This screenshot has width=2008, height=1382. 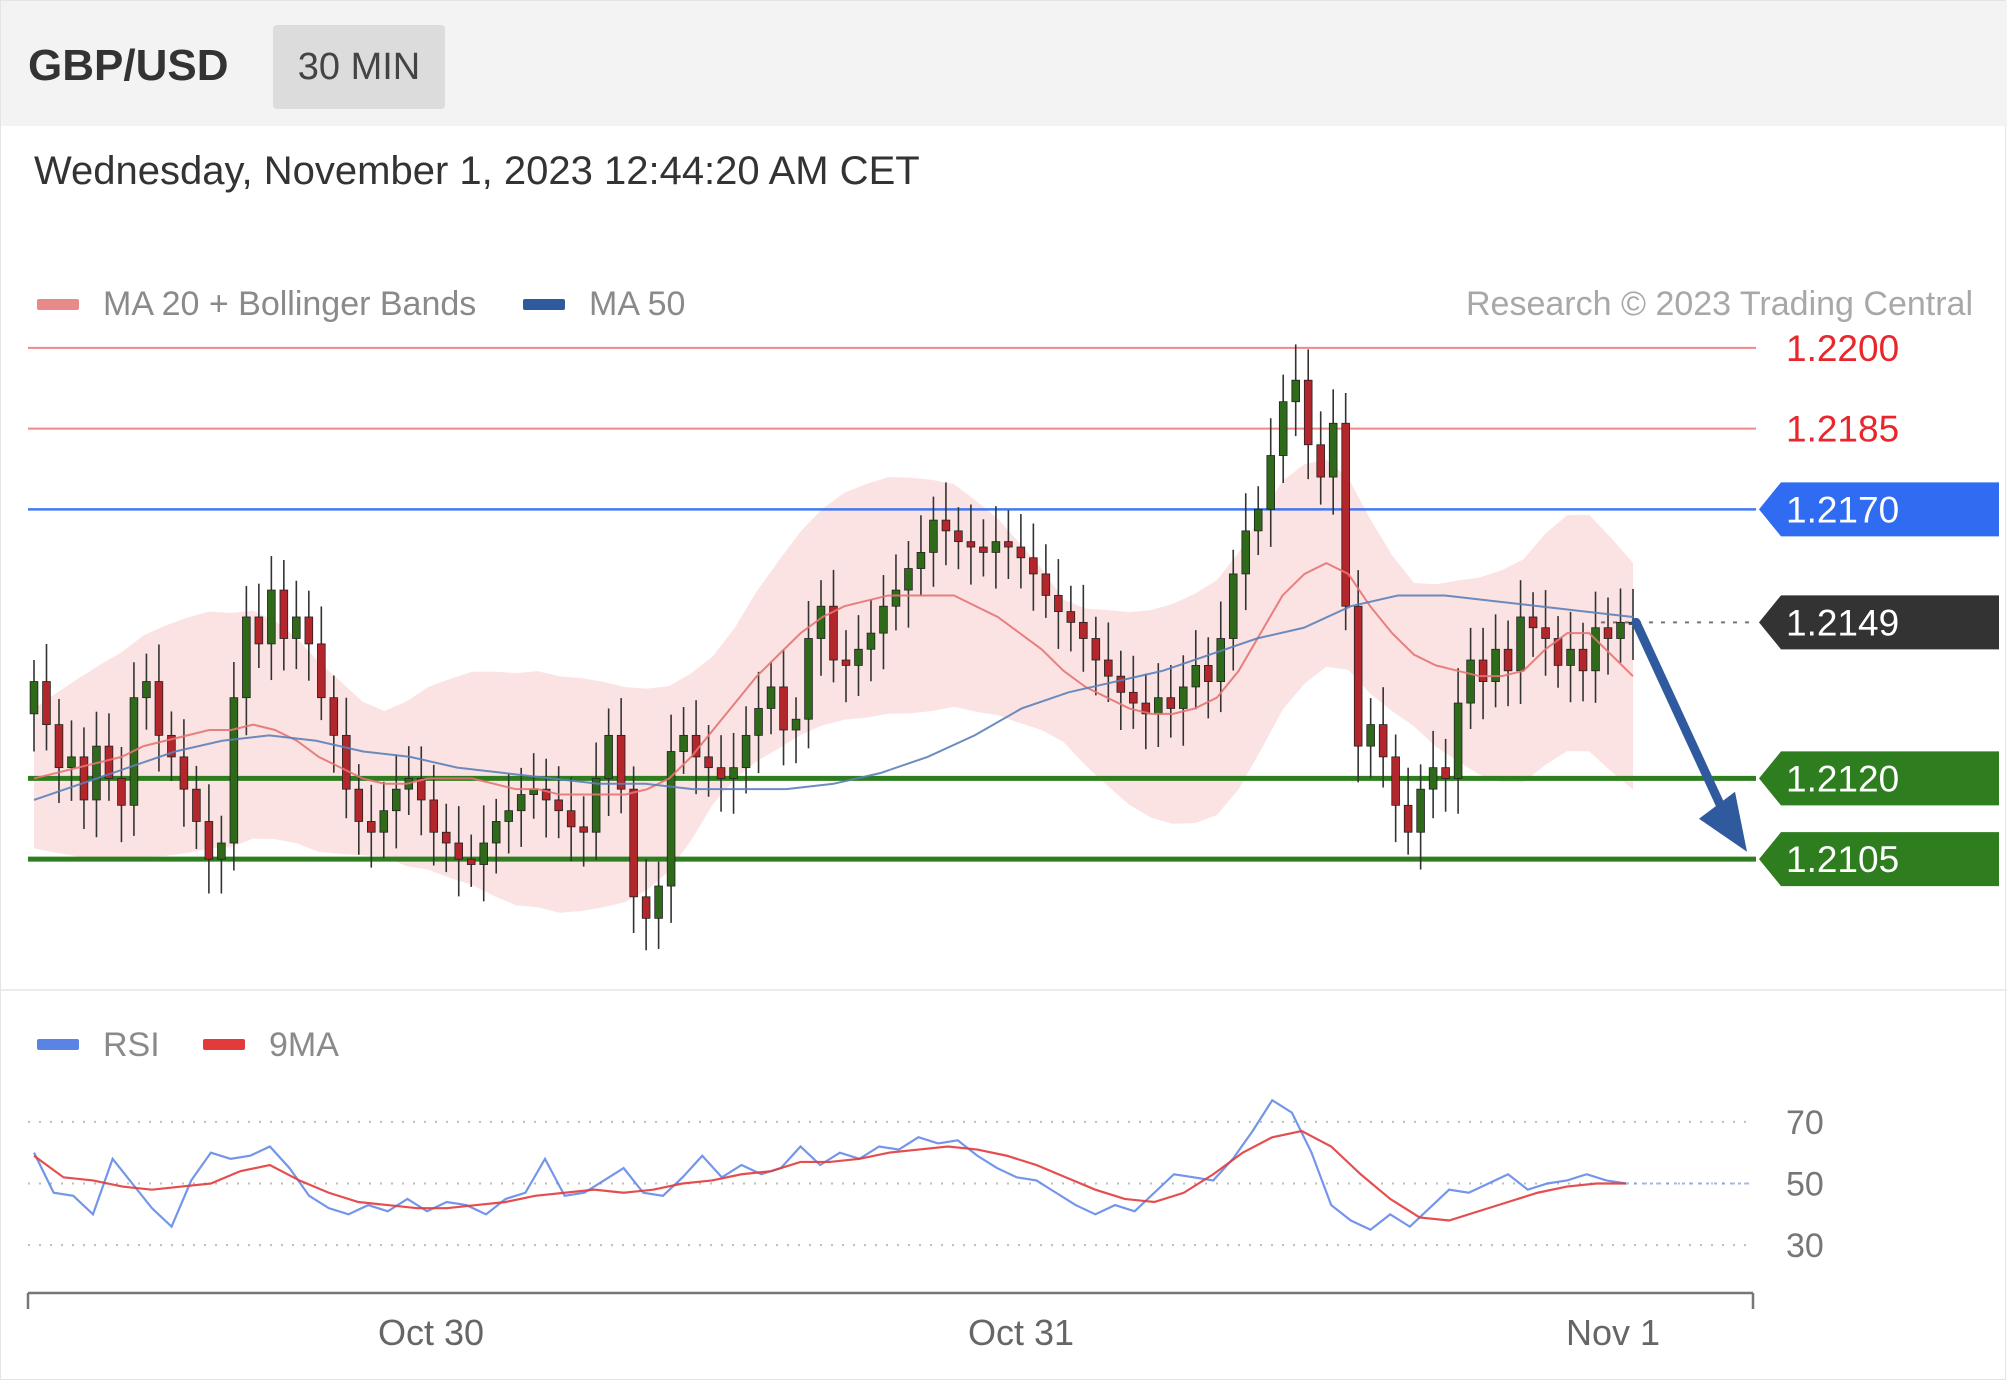 I want to click on rsi-tick-30: 30, so click(x=1805, y=1246).